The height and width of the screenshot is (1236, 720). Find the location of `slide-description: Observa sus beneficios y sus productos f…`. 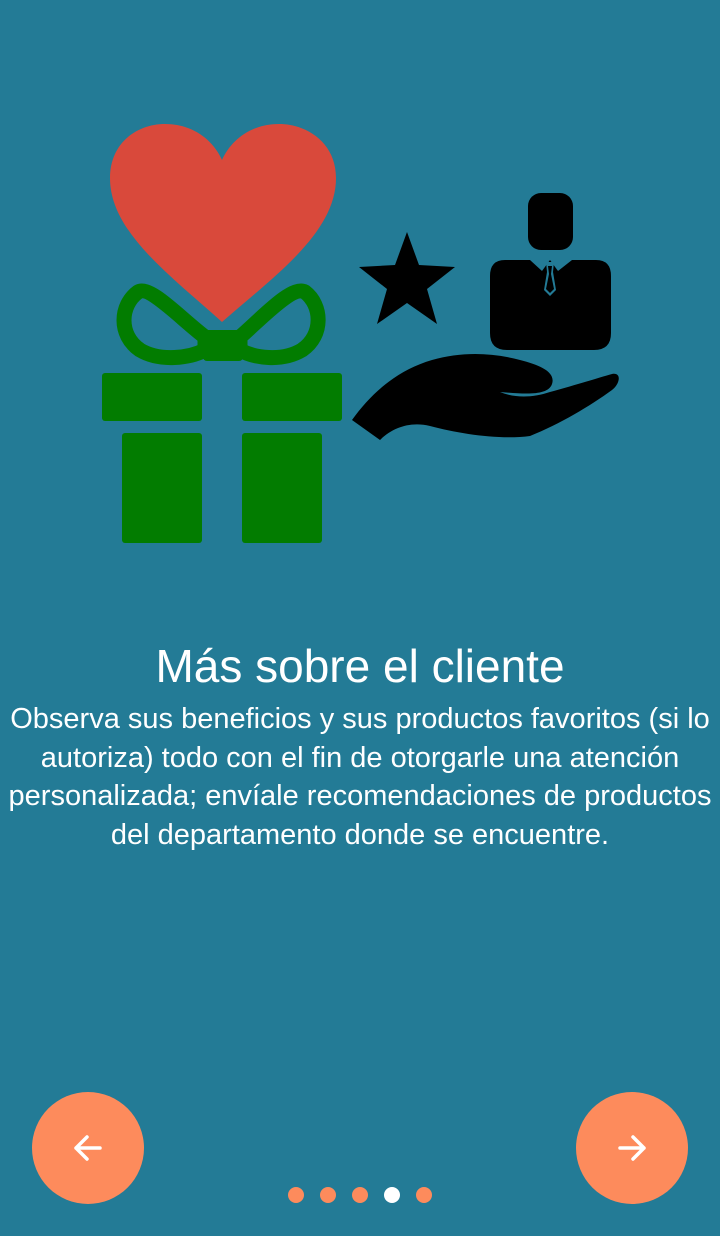

slide-description: Observa sus beneficios y sus productos f… is located at coordinates (360, 777).